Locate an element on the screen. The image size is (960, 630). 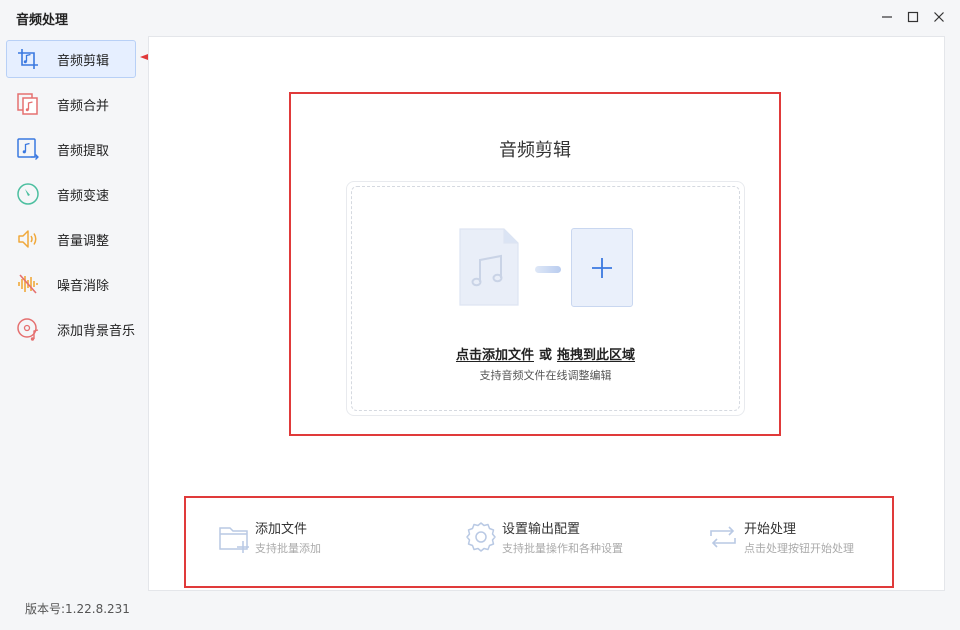
sidebar-item-label: 音频合并 is located at coordinates (83, 106).